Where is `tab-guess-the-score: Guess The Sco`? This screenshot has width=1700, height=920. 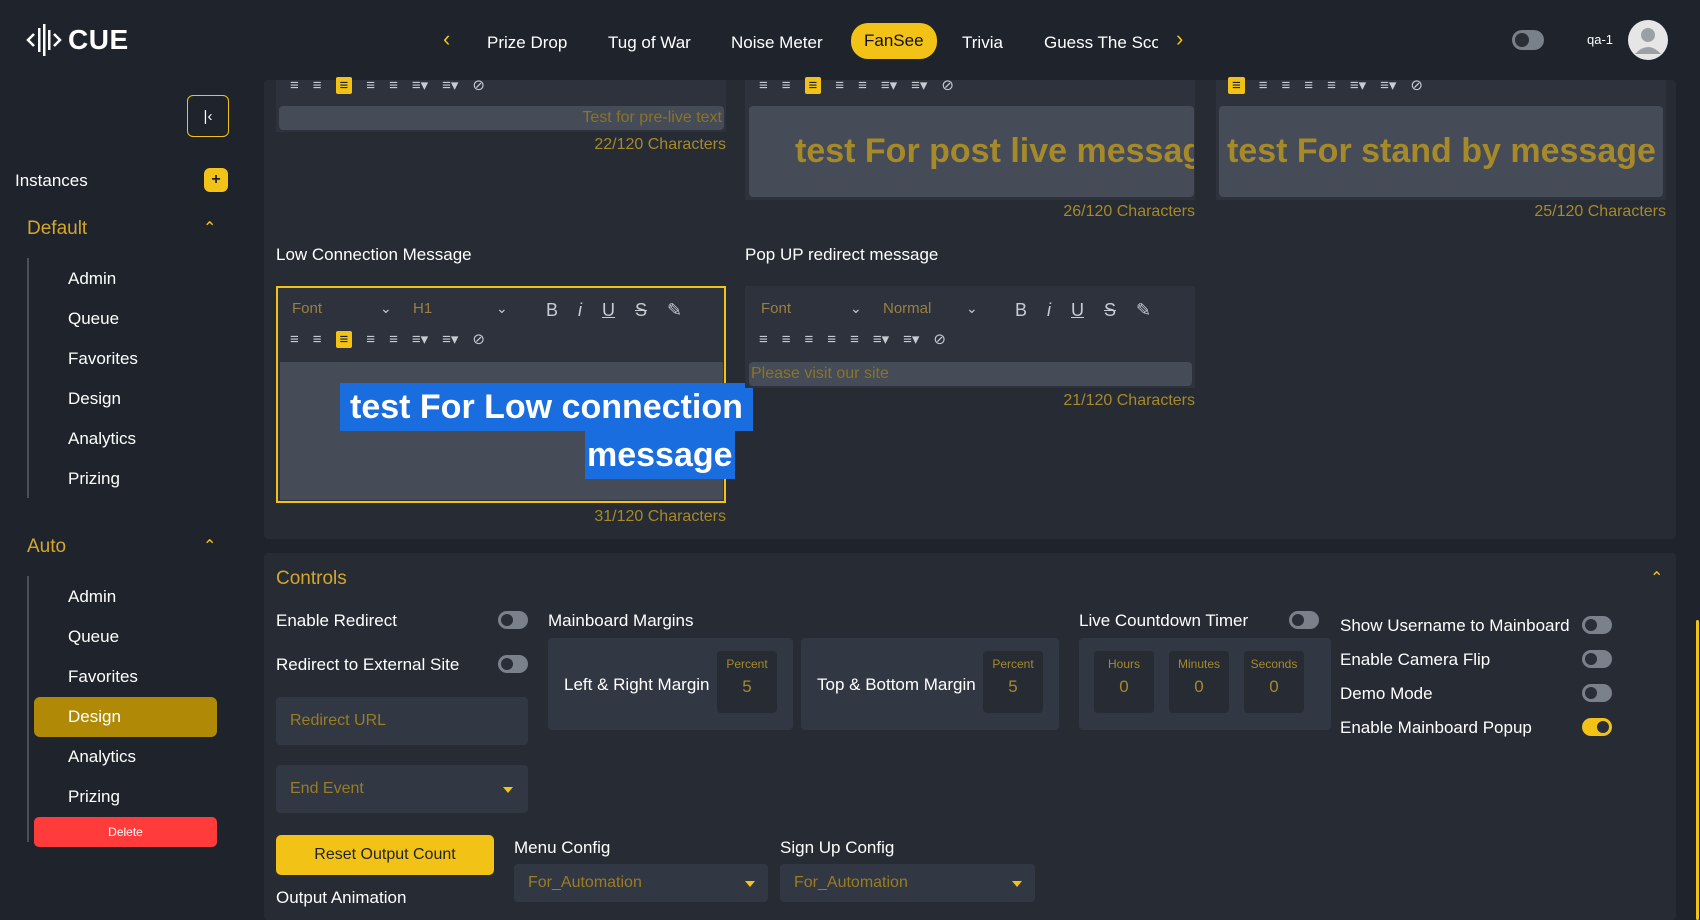
tab-guess-the-score: Guess The Sco is located at coordinates (1101, 43).